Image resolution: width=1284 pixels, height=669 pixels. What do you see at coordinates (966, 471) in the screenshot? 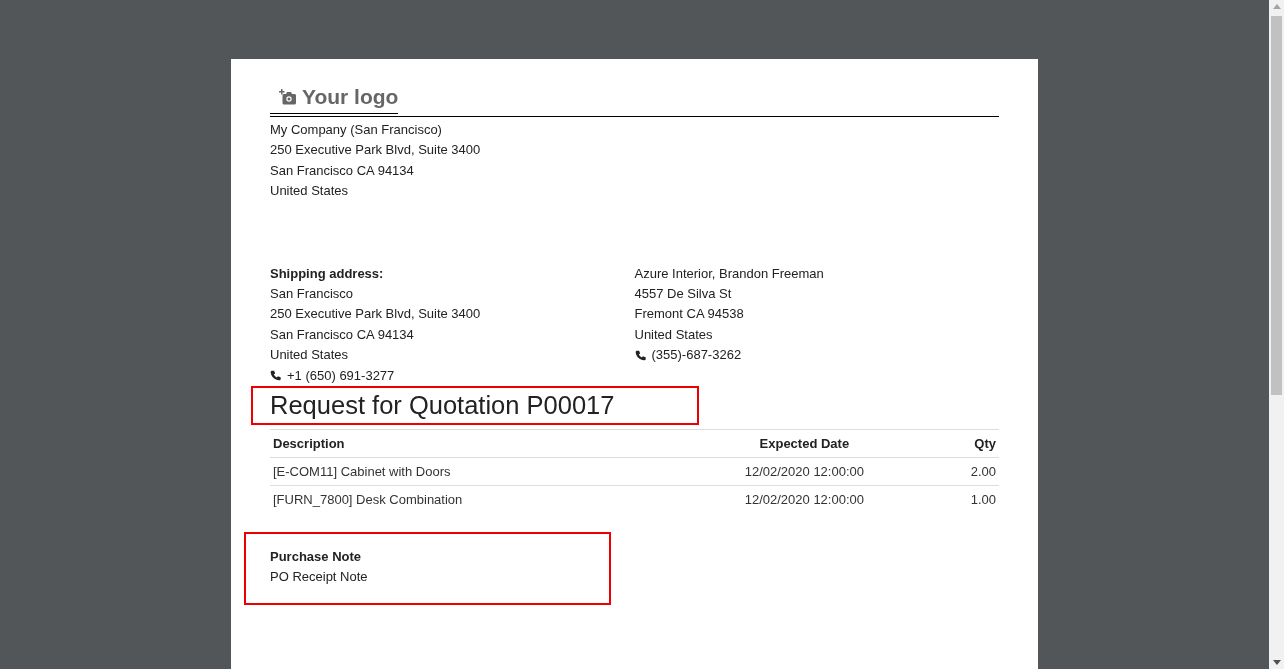
I see `table-cell: 2.00` at bounding box center [966, 471].